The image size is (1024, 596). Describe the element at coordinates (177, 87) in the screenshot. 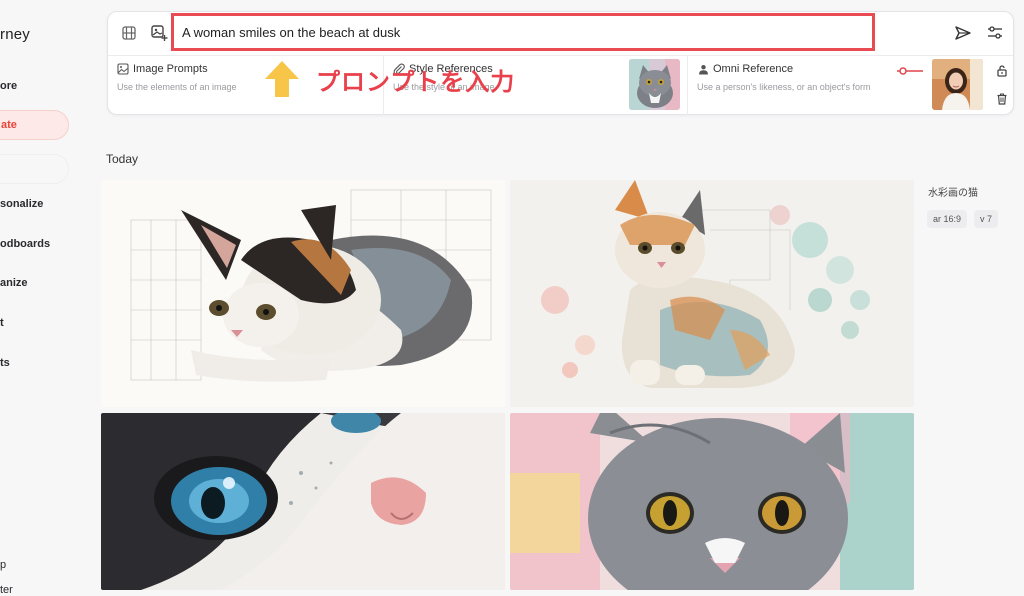

I see `image-prompts-subtitle: Use the elements of an image` at that location.